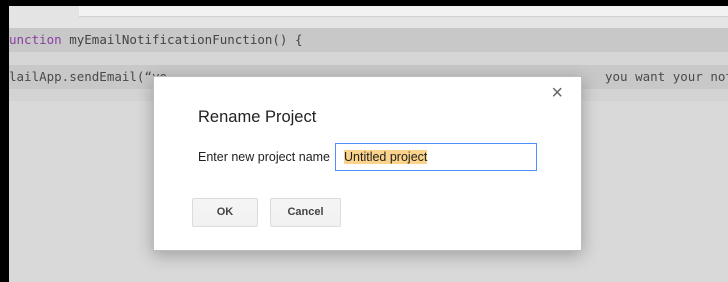  I want to click on dialog-title: Rename Project, so click(257, 117).